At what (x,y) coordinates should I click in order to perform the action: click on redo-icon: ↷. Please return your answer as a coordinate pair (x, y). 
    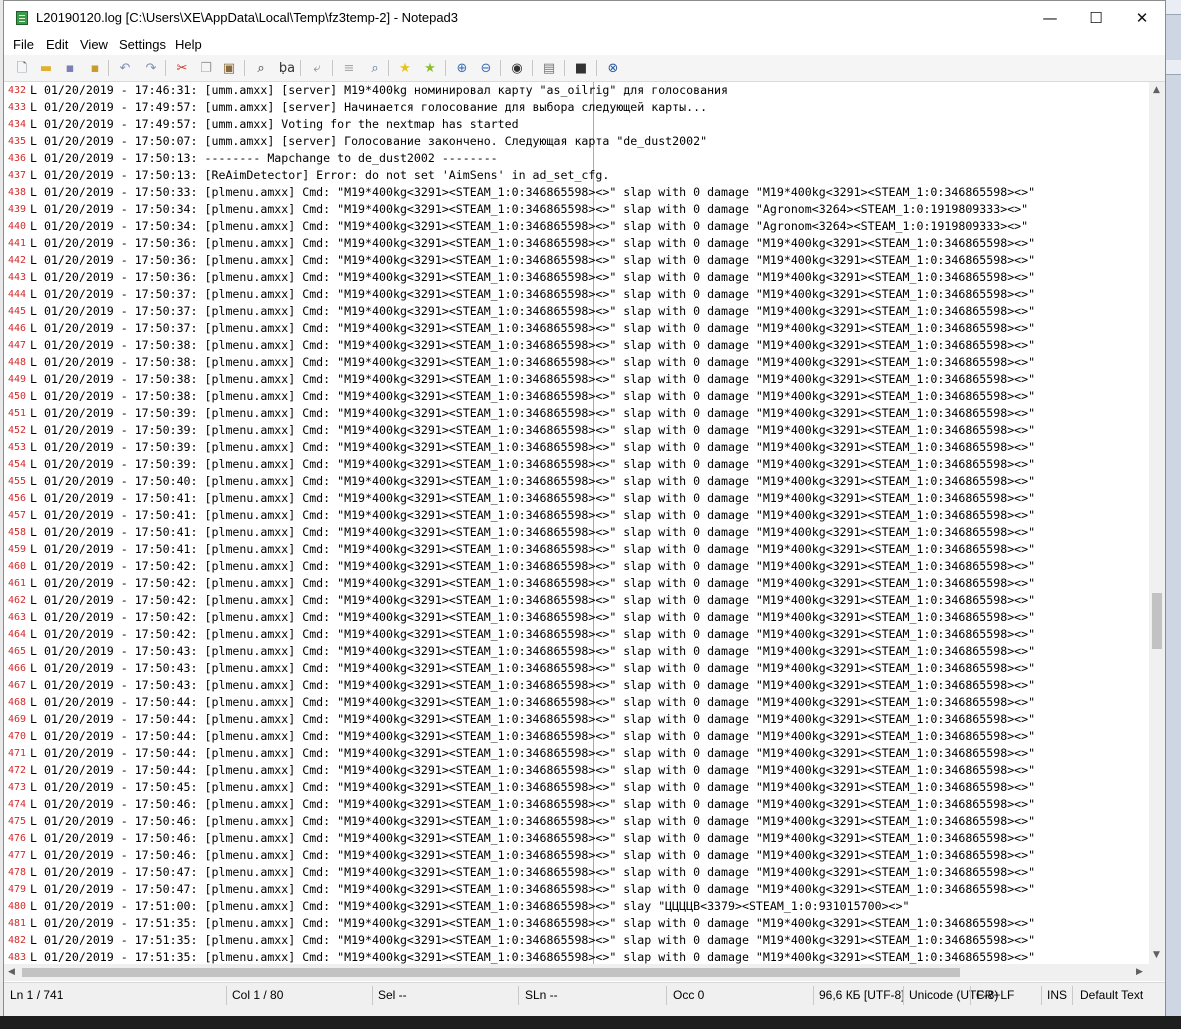
    Looking at the image, I should click on (151, 68).